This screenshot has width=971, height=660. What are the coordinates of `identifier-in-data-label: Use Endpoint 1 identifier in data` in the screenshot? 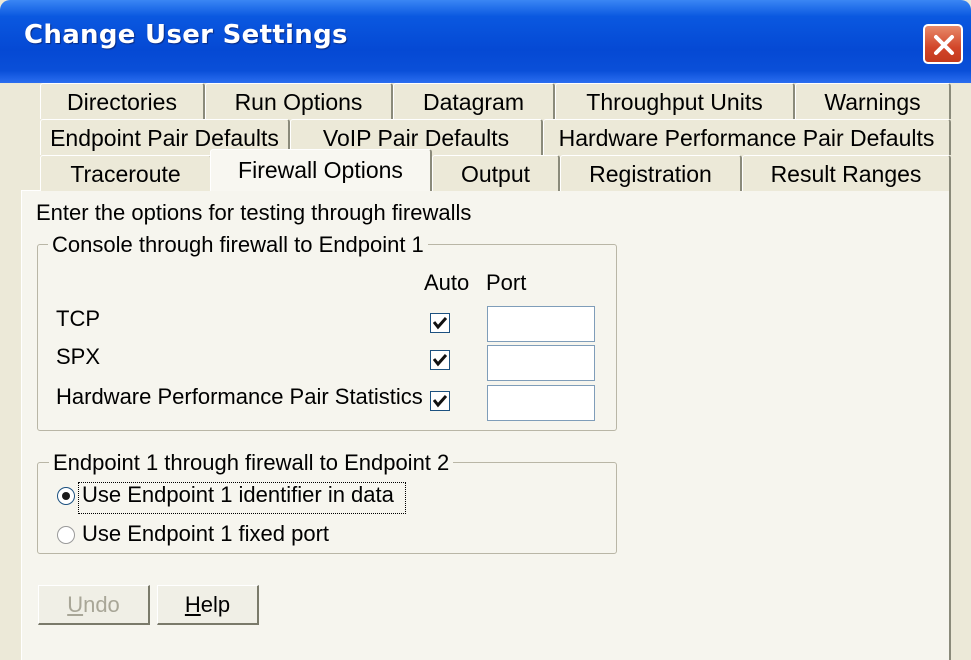 It's located at (238, 495).